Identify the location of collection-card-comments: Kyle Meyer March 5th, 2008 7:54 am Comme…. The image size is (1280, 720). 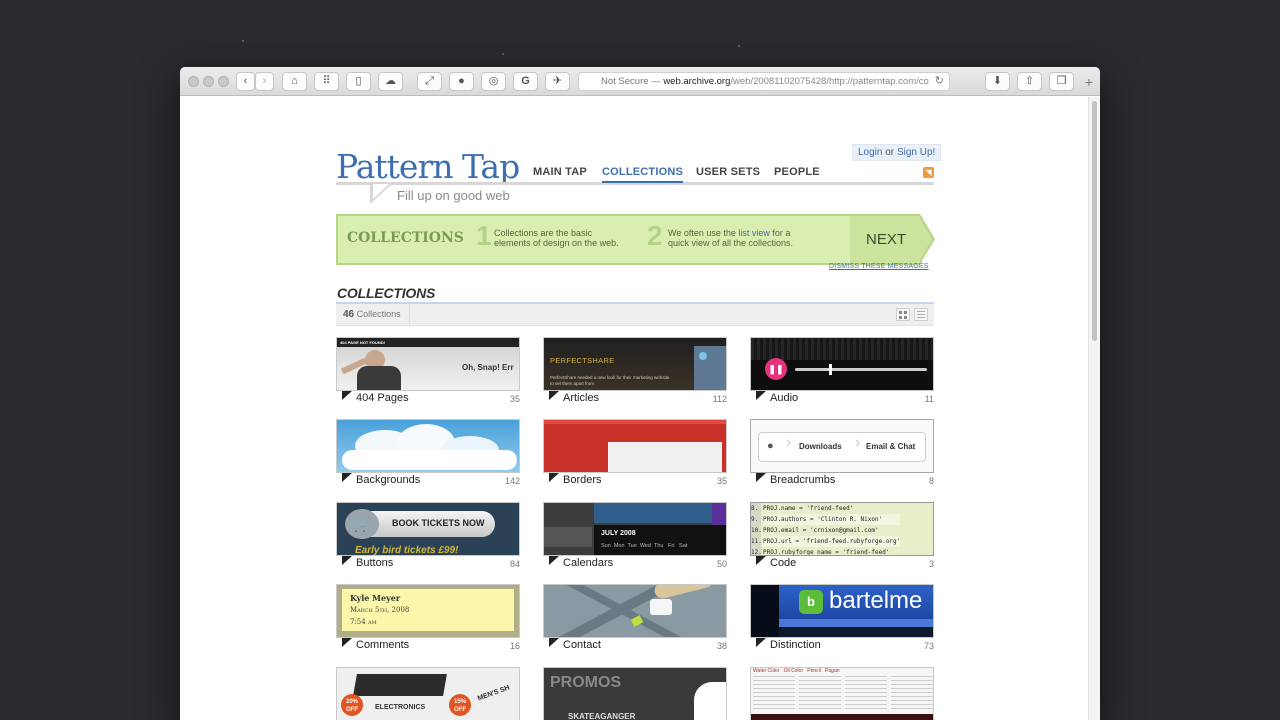
(428, 619).